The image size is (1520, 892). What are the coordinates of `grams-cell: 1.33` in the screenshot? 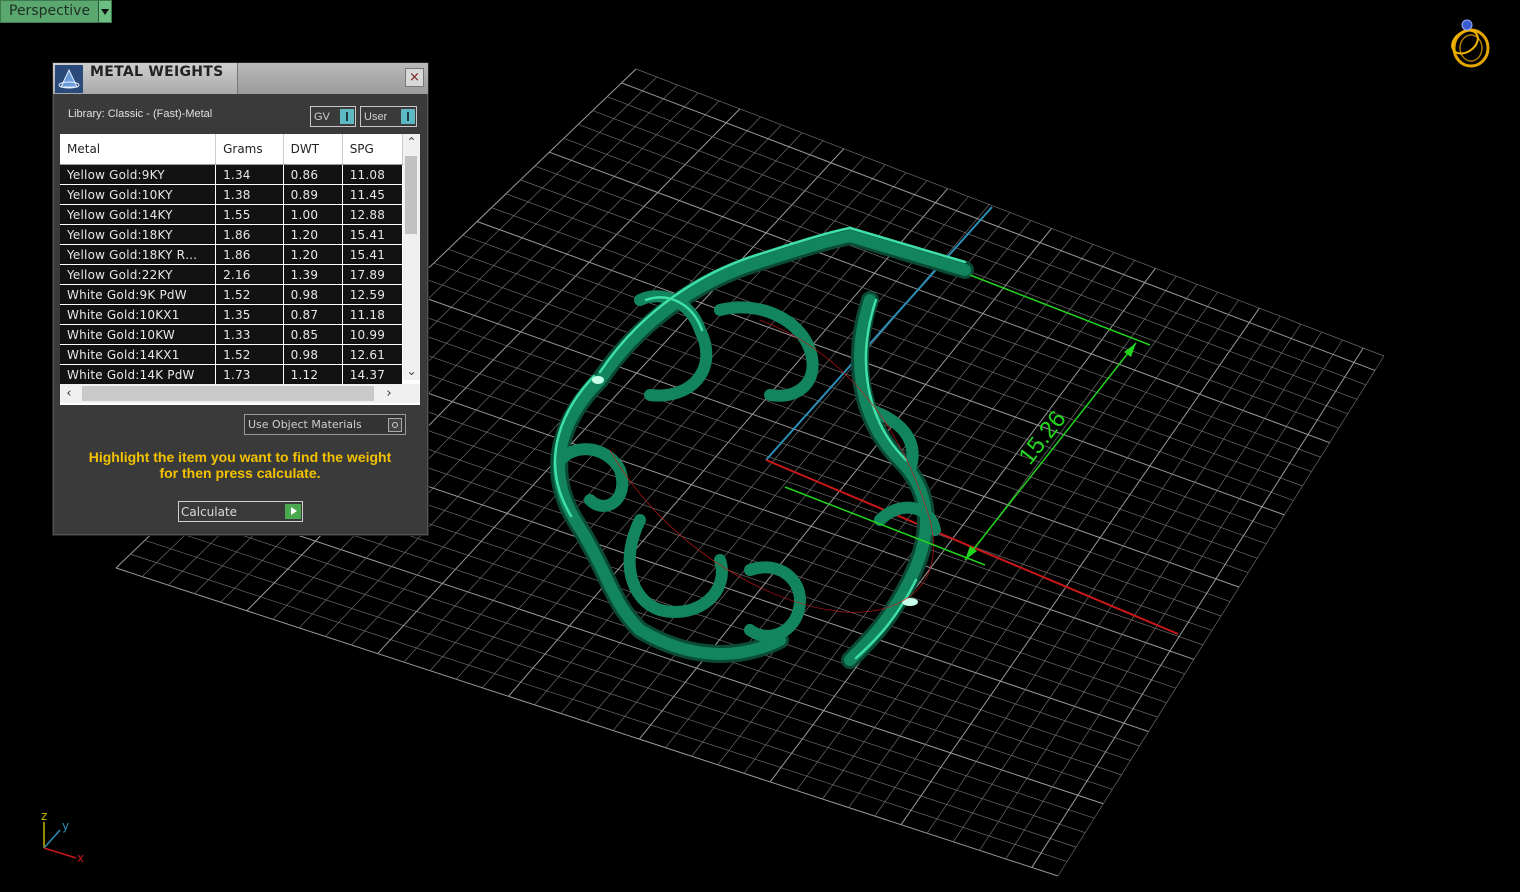 It's located at (249, 334).